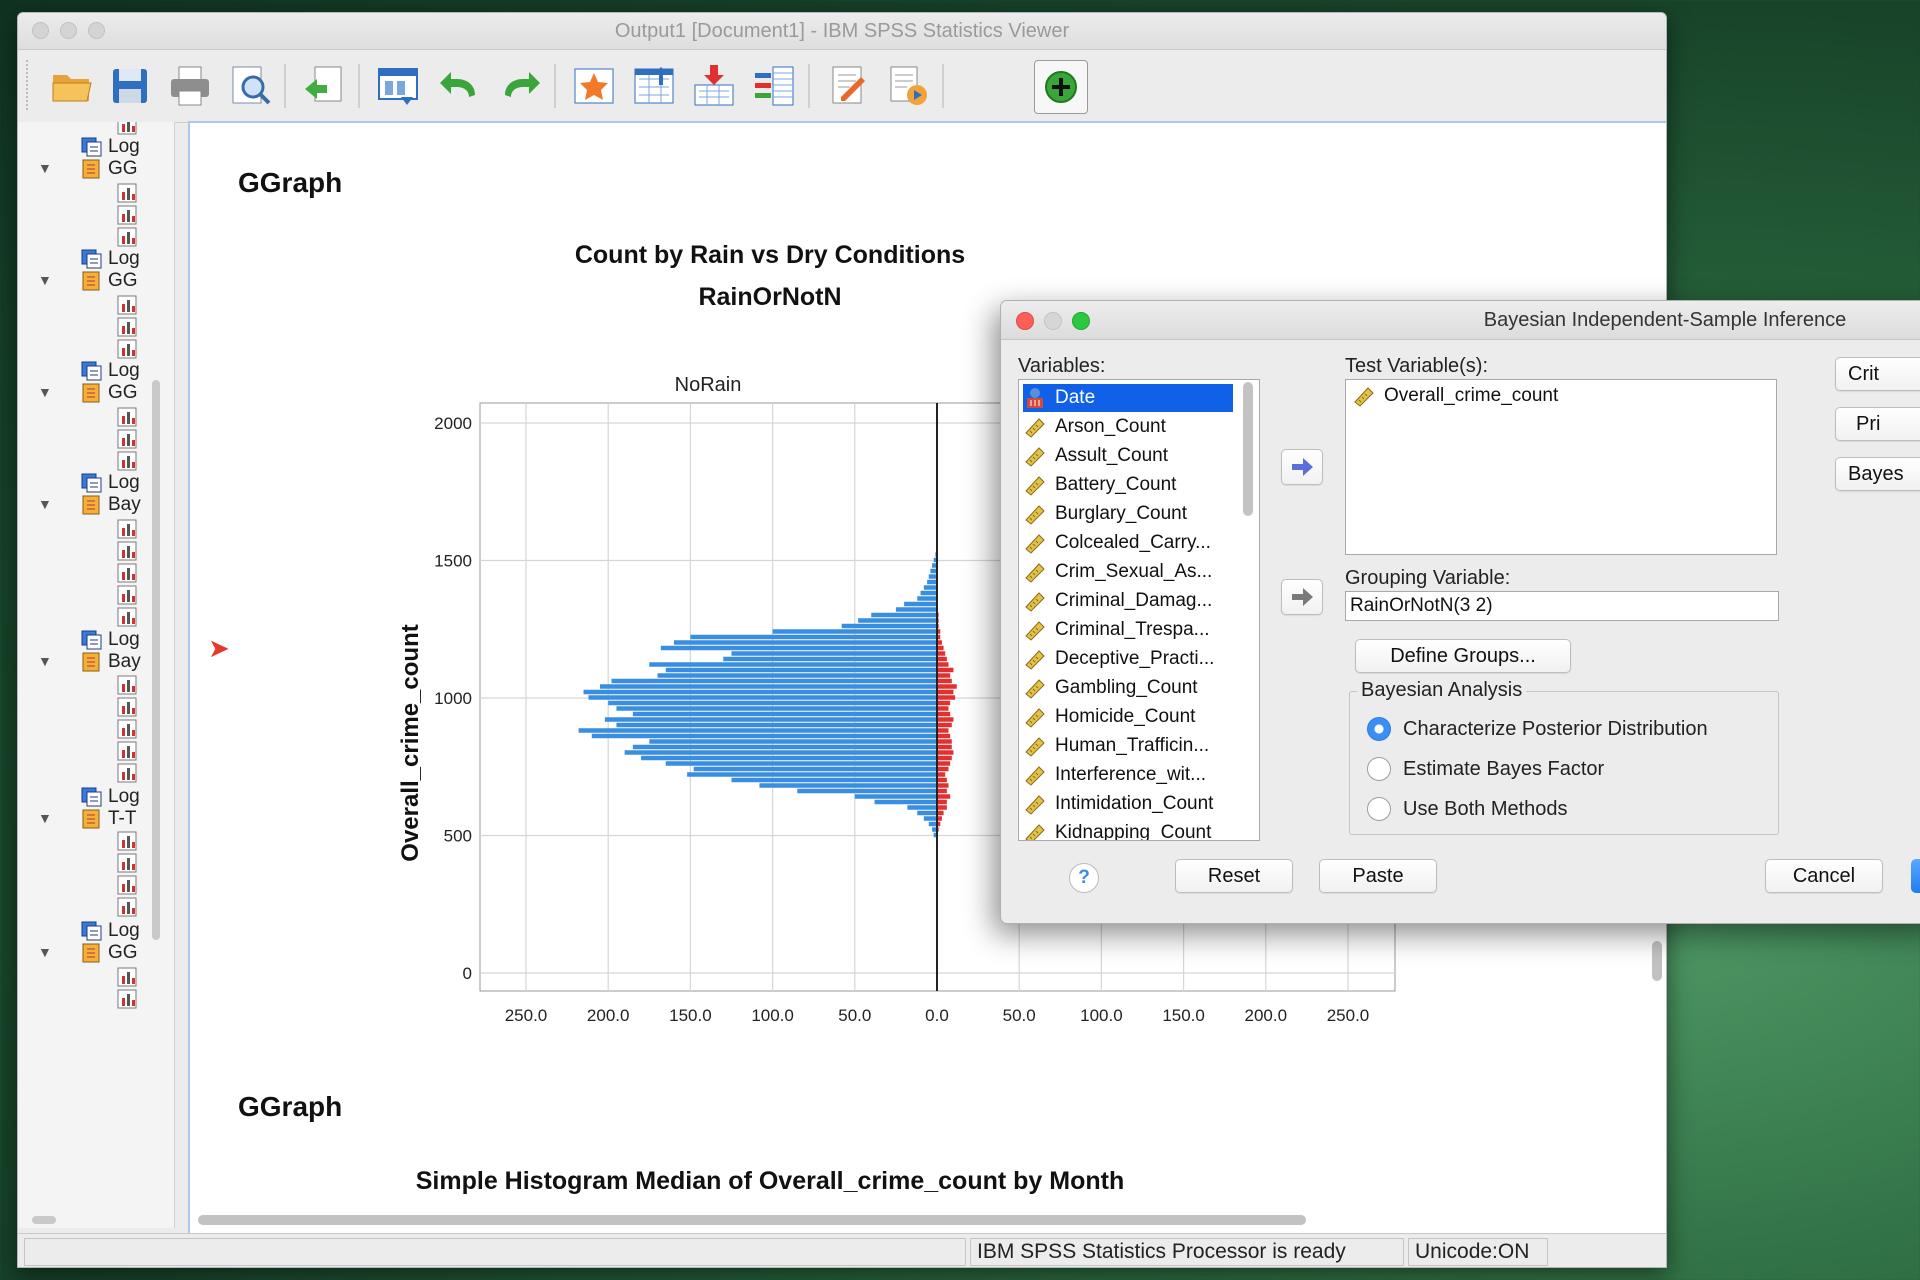 This screenshot has width=1920, height=1280. Describe the element at coordinates (1561, 467) in the screenshot. I see `test-variables-listbox: Overall_crime_count` at that location.